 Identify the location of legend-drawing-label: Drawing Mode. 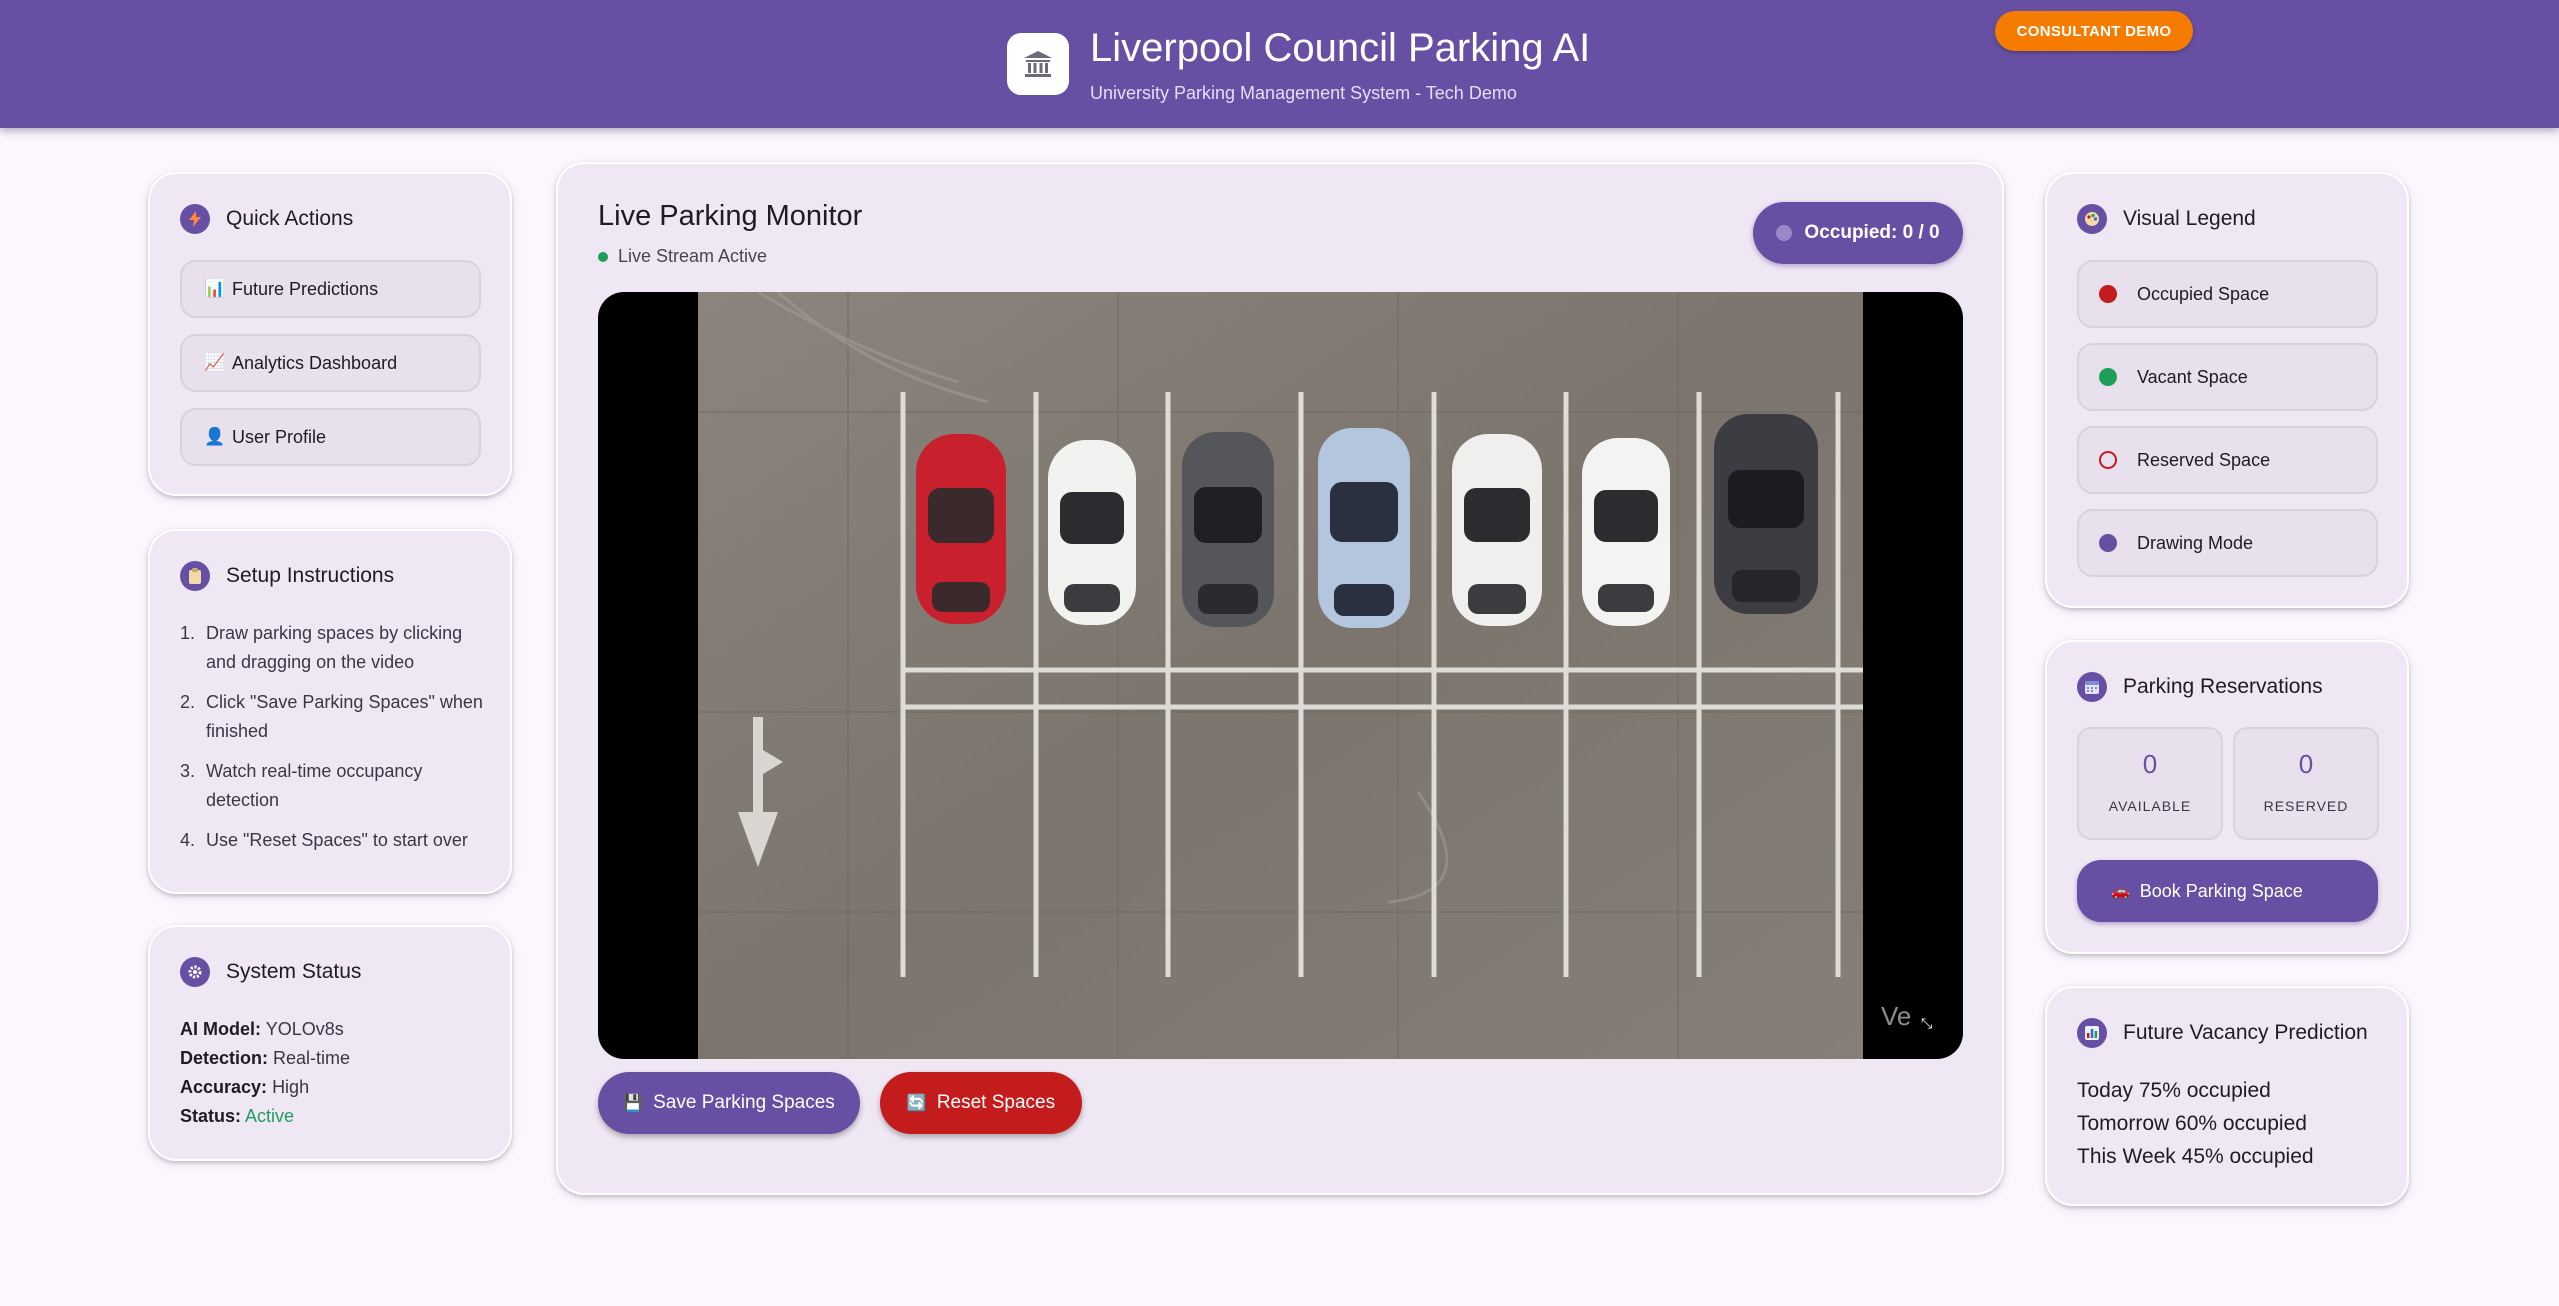
(2195, 542).